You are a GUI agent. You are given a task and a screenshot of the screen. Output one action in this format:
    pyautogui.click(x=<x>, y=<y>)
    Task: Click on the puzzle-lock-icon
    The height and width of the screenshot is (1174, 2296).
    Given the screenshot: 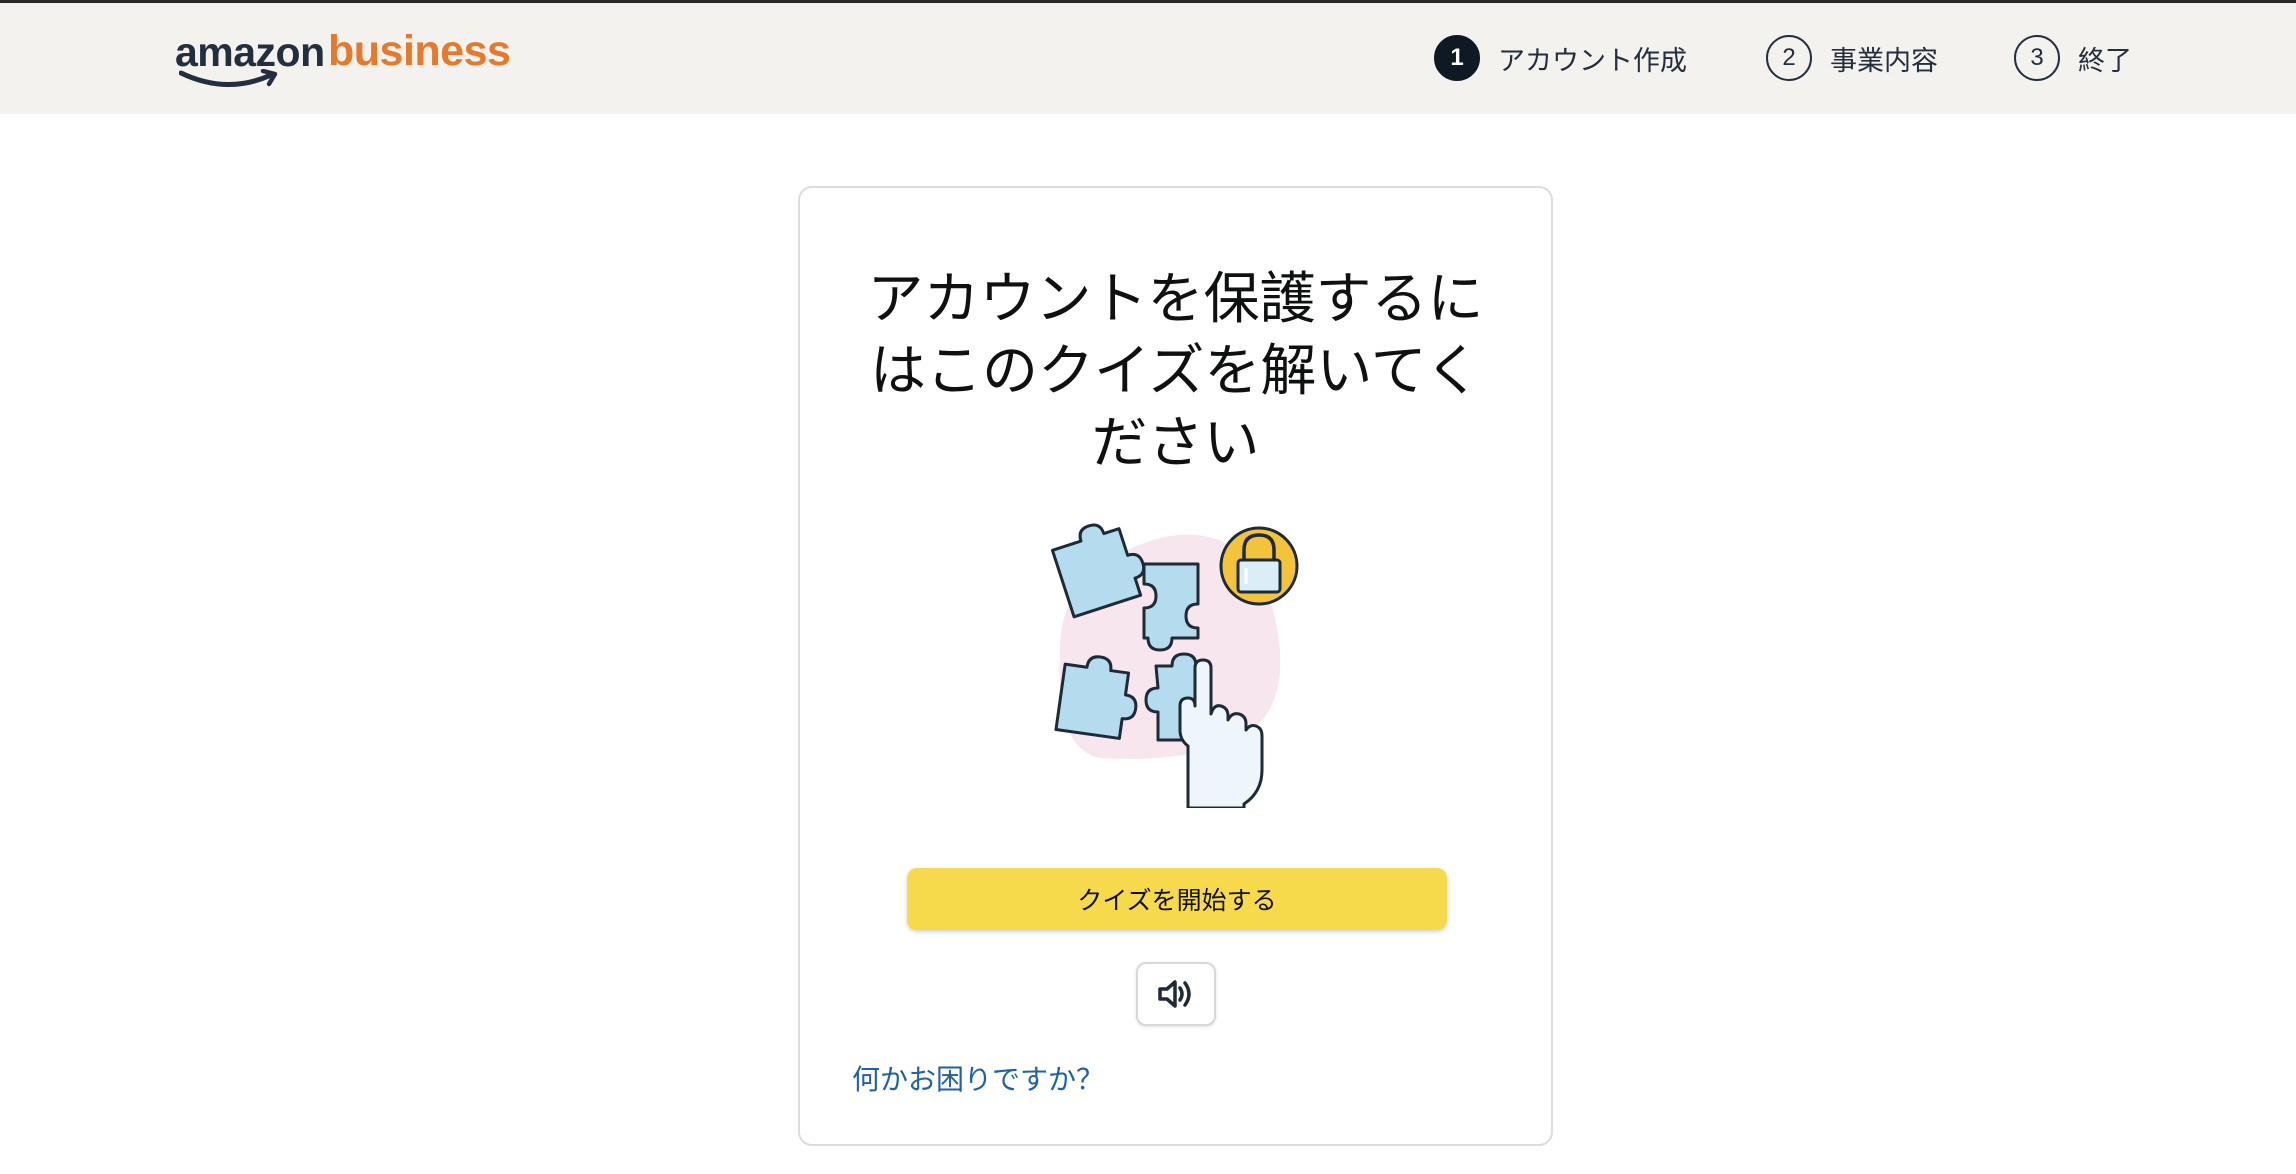 What is the action you would take?
    pyautogui.click(x=1174, y=665)
    